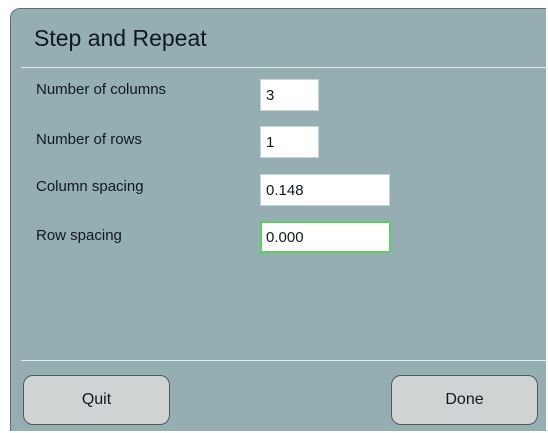 This screenshot has height=433, width=548. Describe the element at coordinates (464, 400) in the screenshot. I see `done-button: Done` at that location.